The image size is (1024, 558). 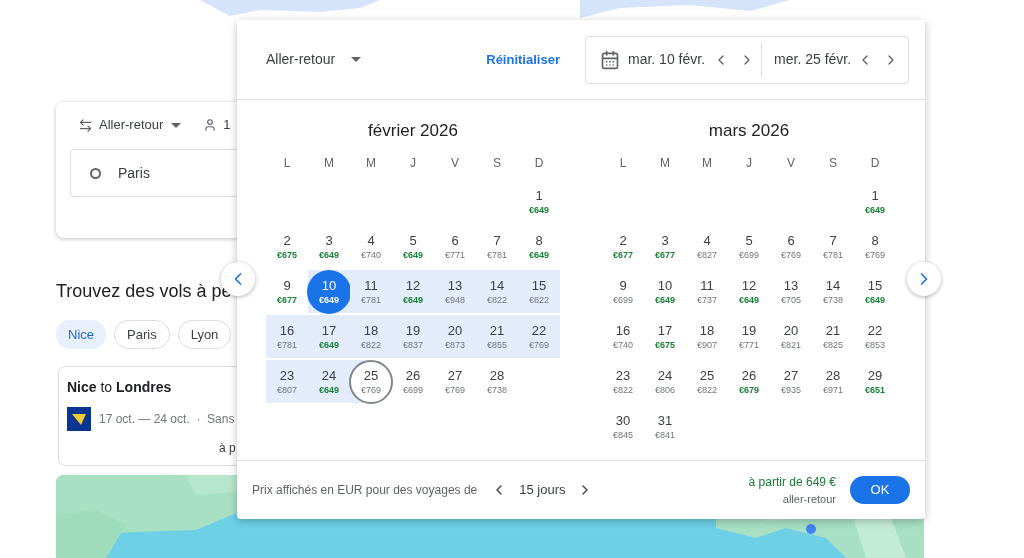 I want to click on lowest-price: à partir de 649 €, so click(x=792, y=482).